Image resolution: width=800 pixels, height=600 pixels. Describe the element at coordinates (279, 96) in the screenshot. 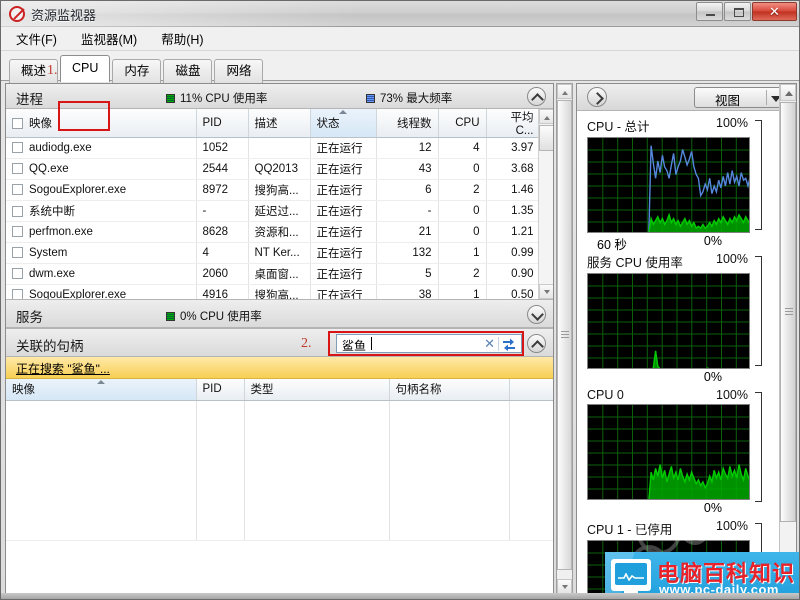

I see `processes-section-header: 进程 11% CPU 使用率 73% 最大频率` at that location.